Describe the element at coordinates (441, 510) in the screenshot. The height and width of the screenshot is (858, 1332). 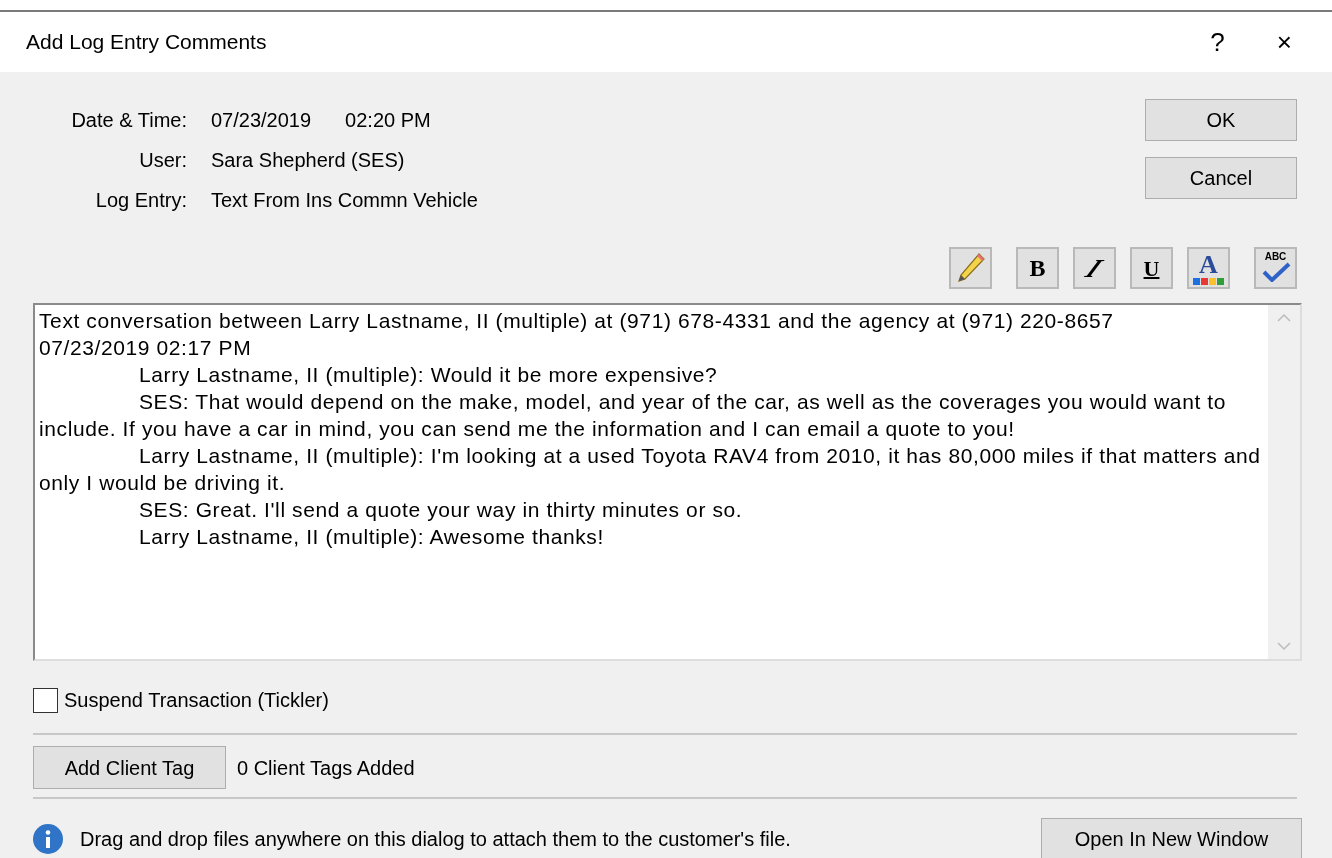
I see `comment-text: SES: Great. I'll send a quote your way in thirty minutes or so.` at that location.